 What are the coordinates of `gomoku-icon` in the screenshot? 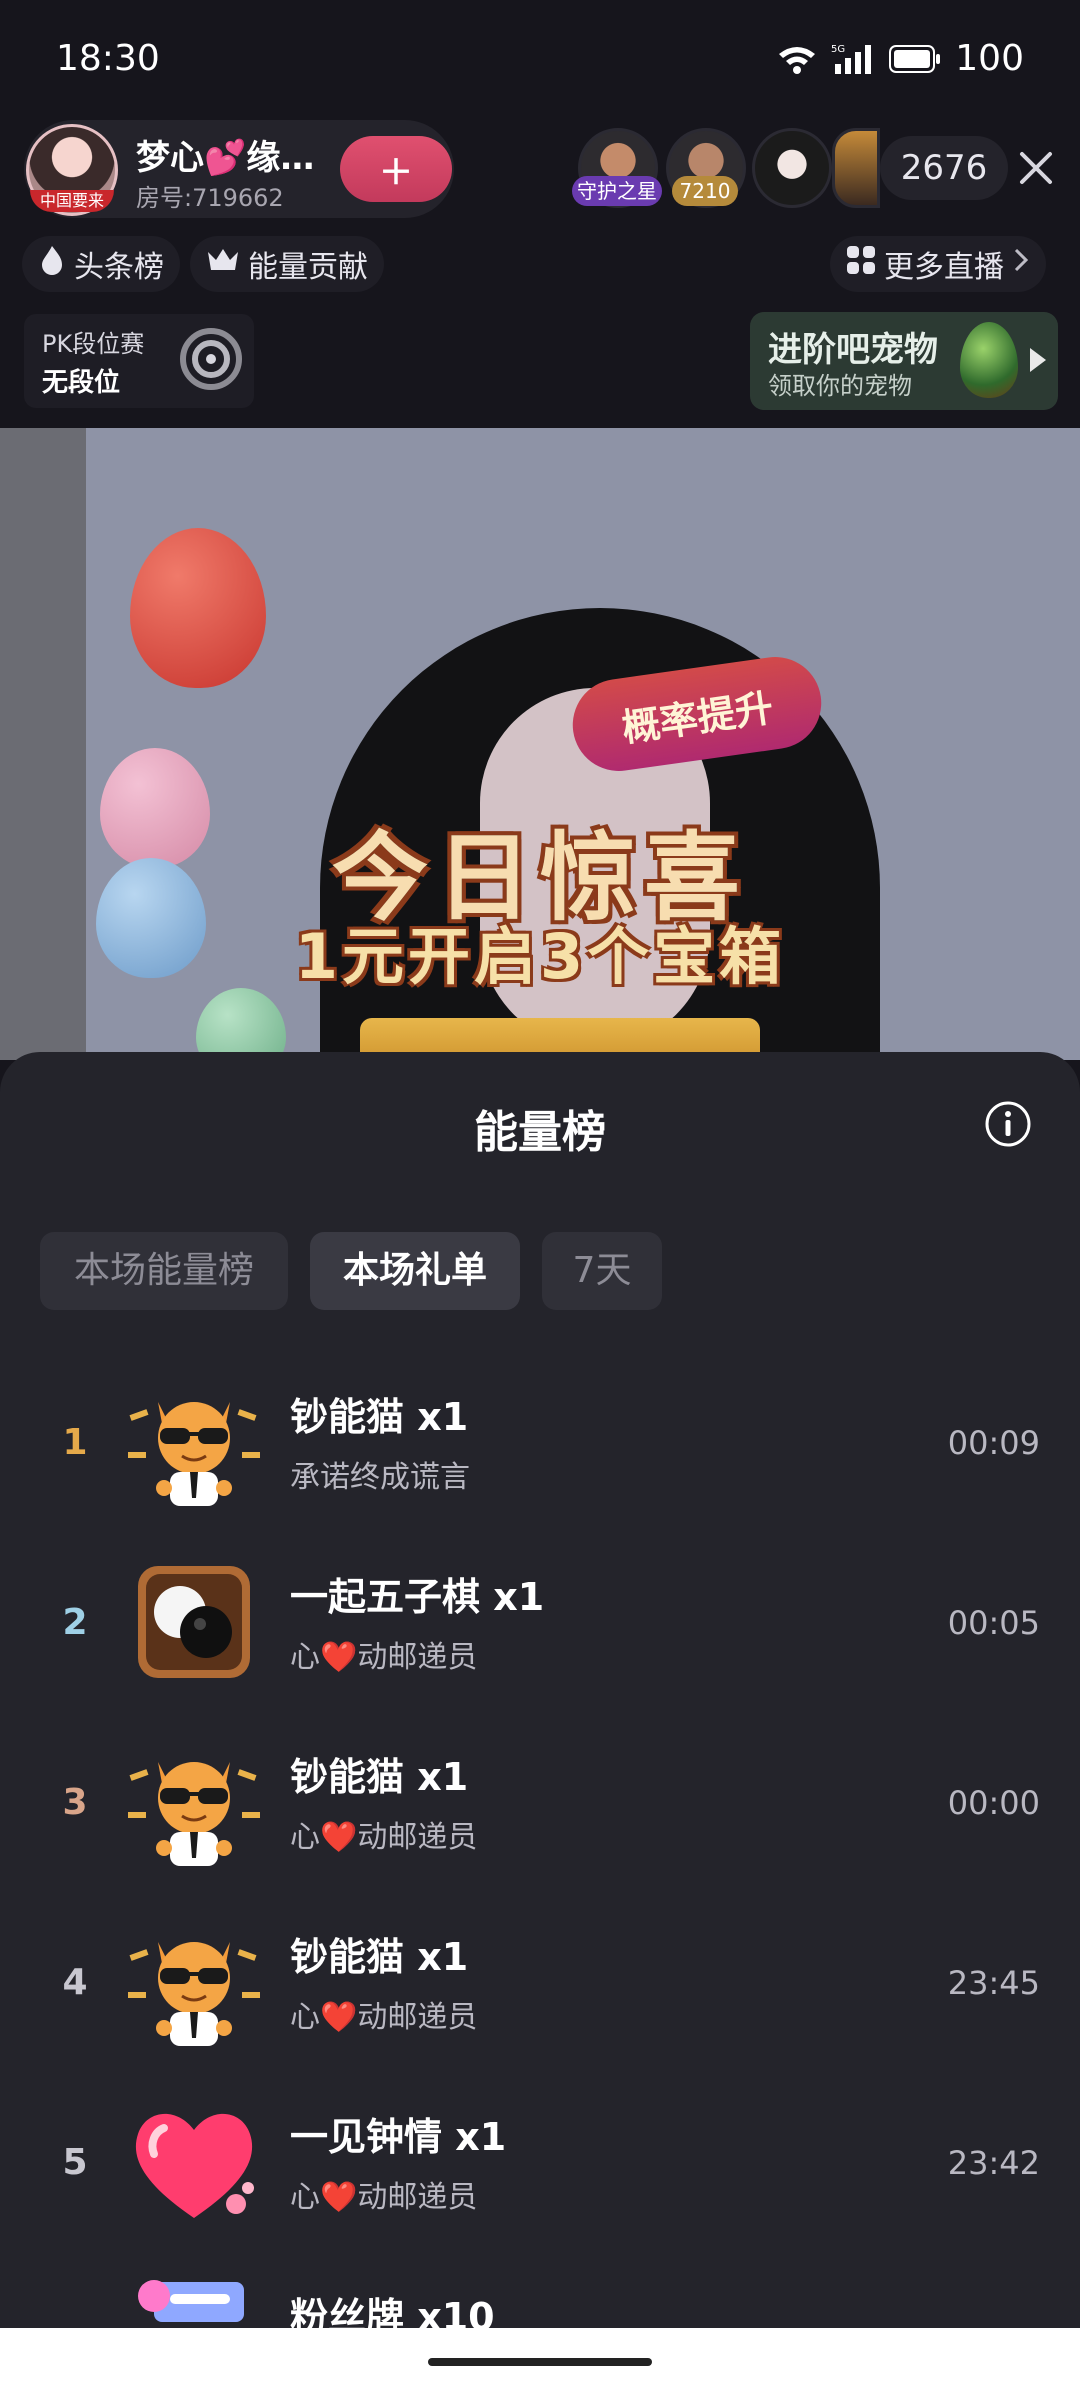 It's located at (194, 1622).